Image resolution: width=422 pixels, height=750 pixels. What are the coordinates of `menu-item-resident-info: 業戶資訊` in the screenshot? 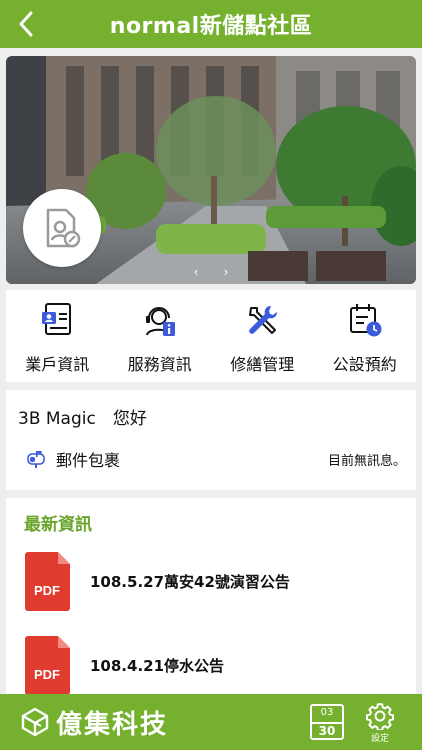 It's located at (57, 336).